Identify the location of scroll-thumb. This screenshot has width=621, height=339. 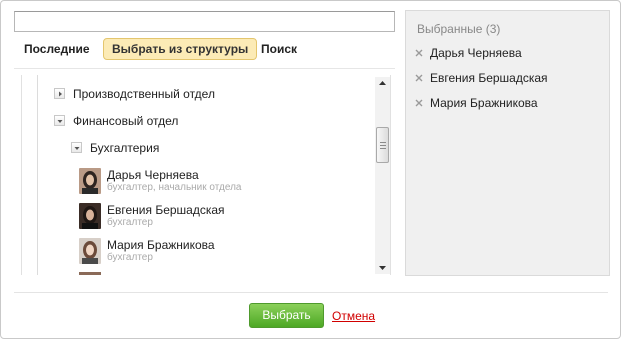
(382, 145).